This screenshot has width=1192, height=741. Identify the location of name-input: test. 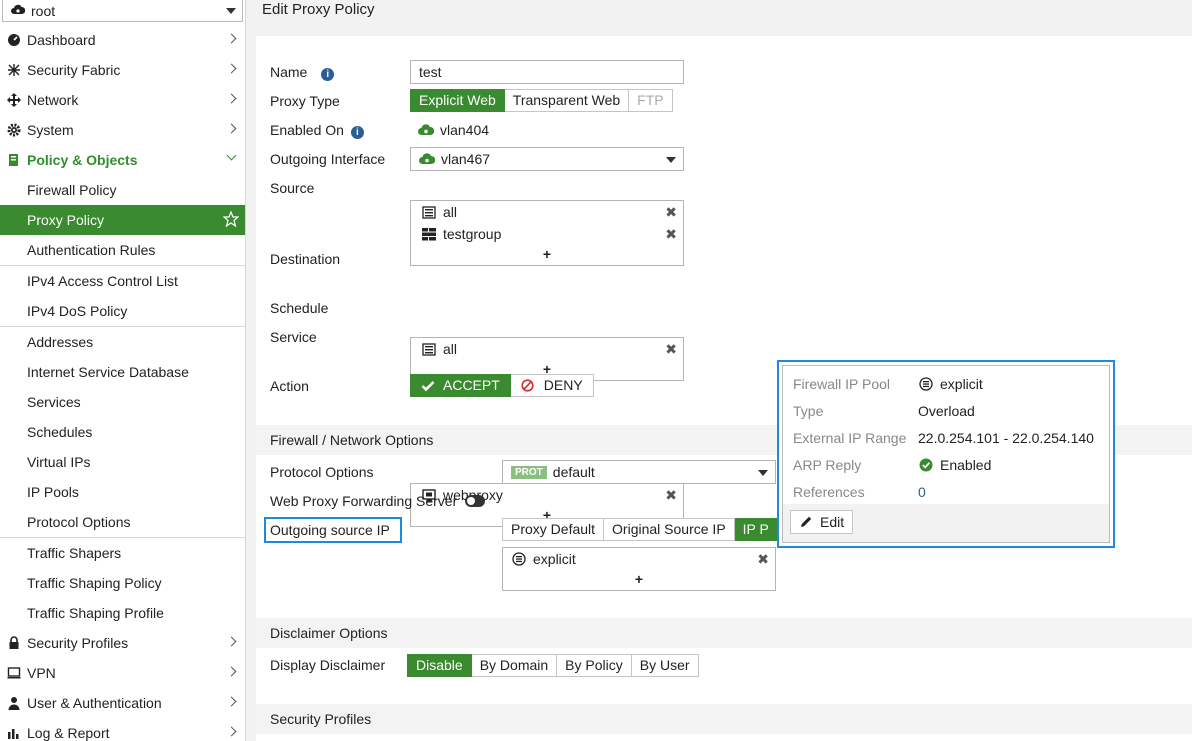
(547, 72).